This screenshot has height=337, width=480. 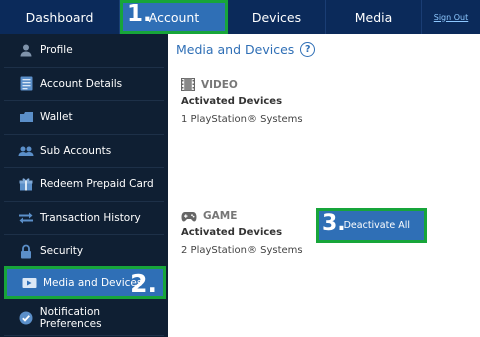 What do you see at coordinates (334, 223) in the screenshot?
I see `step-3-marker: 3.` at bounding box center [334, 223].